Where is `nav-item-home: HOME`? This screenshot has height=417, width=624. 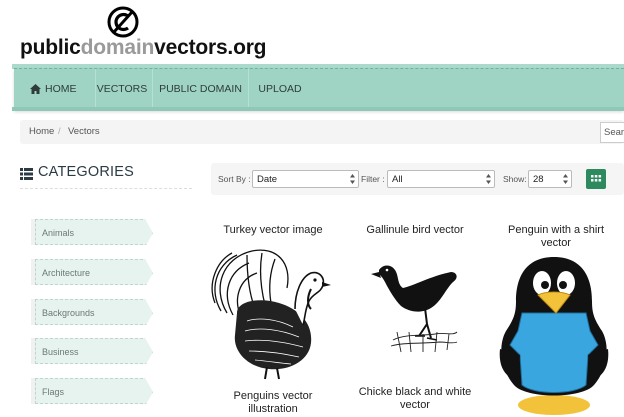
nav-item-home: HOME is located at coordinates (61, 89).